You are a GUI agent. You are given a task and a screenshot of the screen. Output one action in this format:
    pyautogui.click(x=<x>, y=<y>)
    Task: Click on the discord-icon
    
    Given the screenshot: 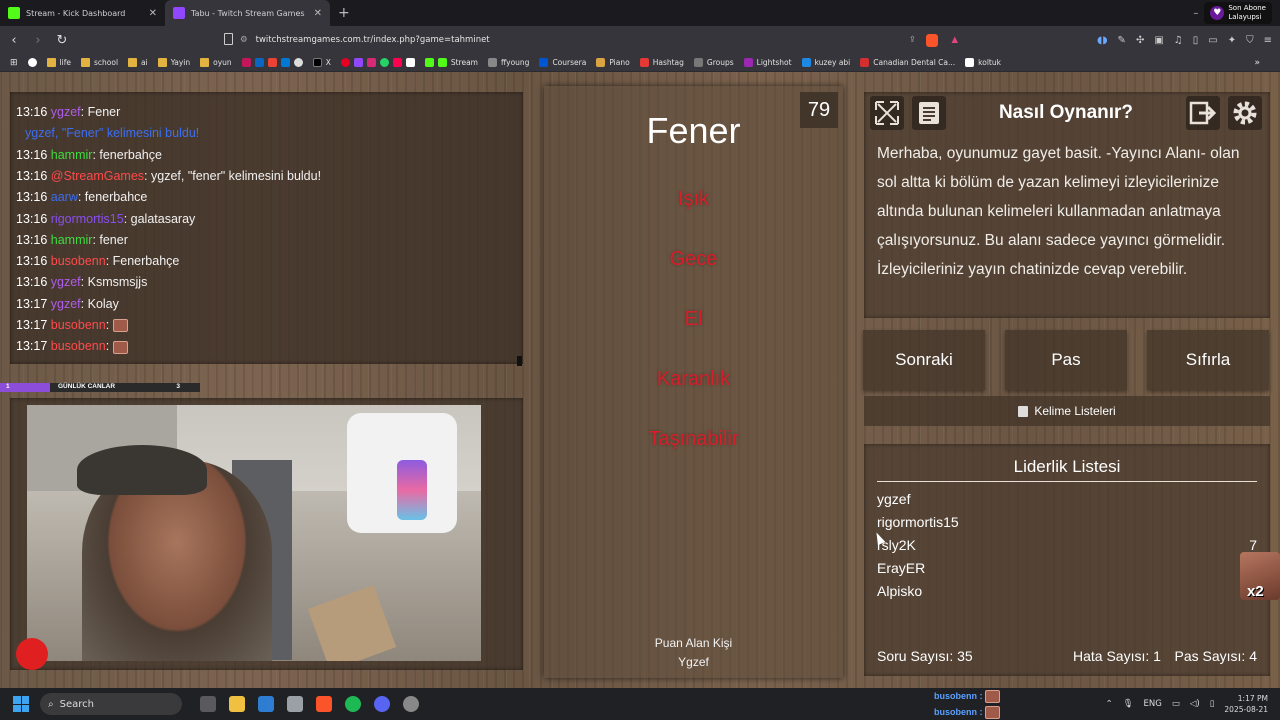 What is the action you would take?
    pyautogui.click(x=382, y=704)
    